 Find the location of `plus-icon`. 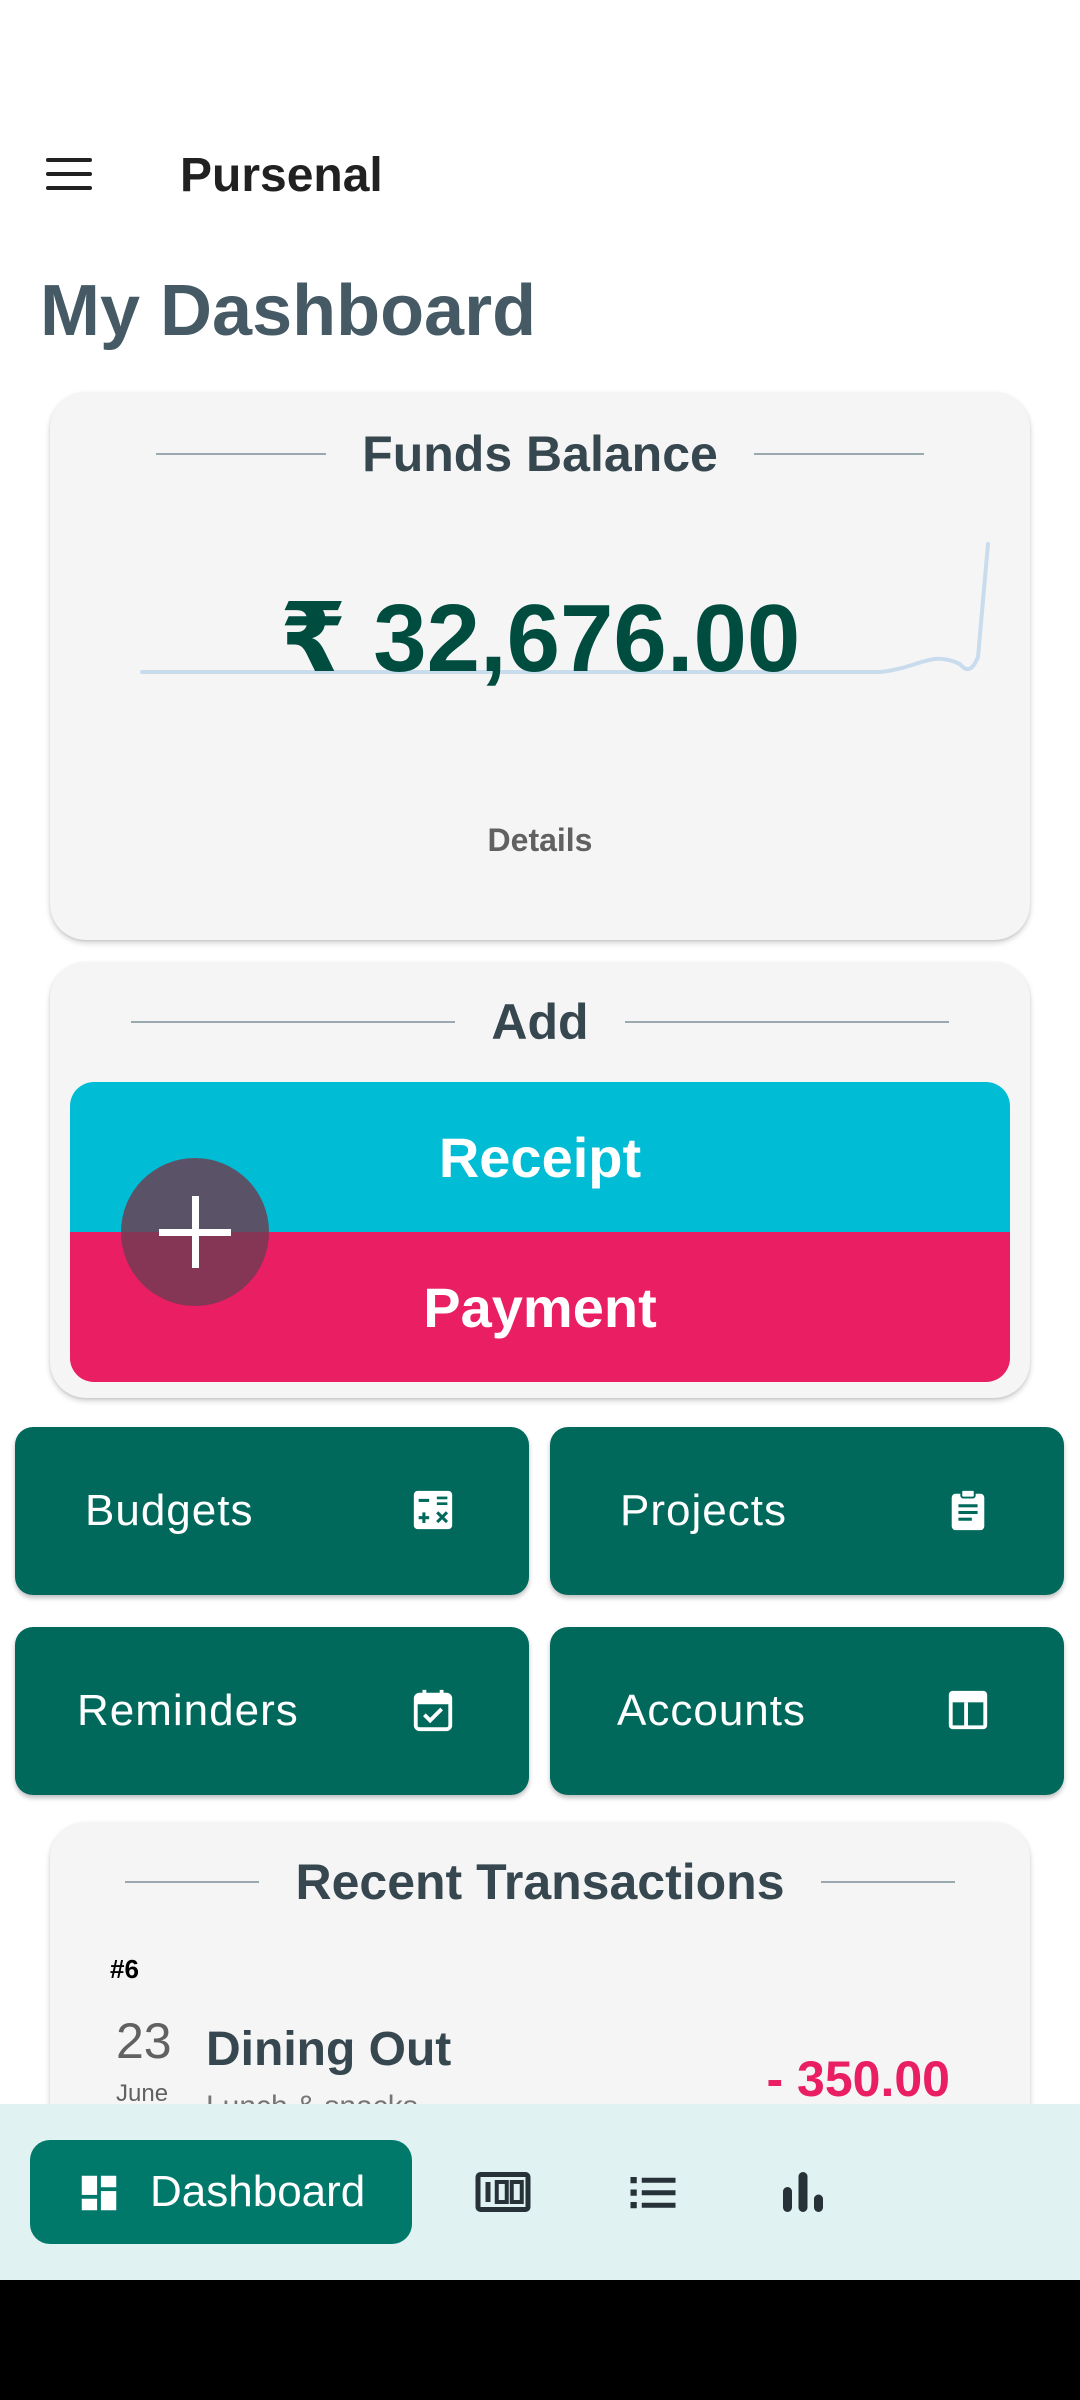

plus-icon is located at coordinates (195, 1232).